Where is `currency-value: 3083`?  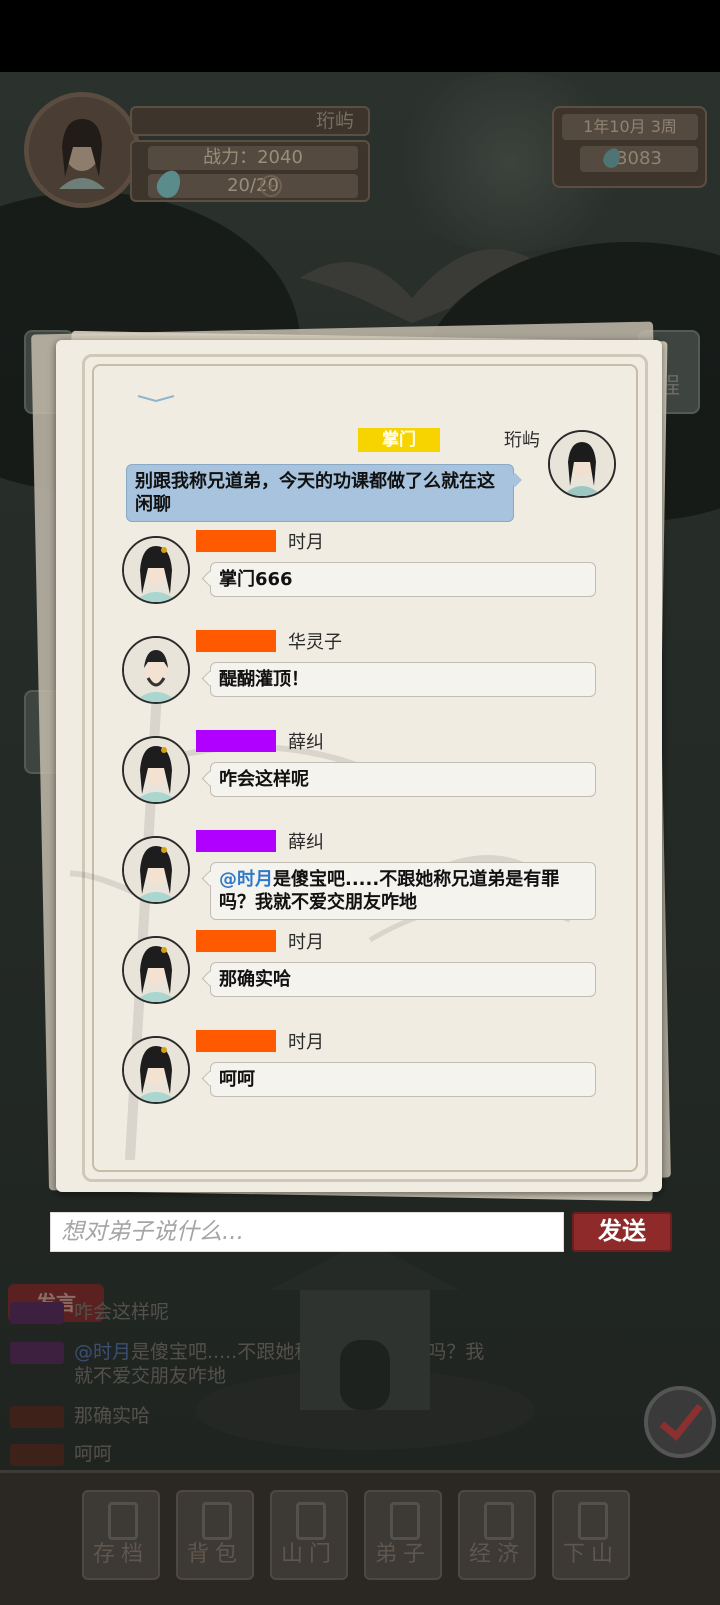
currency-value: 3083 is located at coordinates (639, 159).